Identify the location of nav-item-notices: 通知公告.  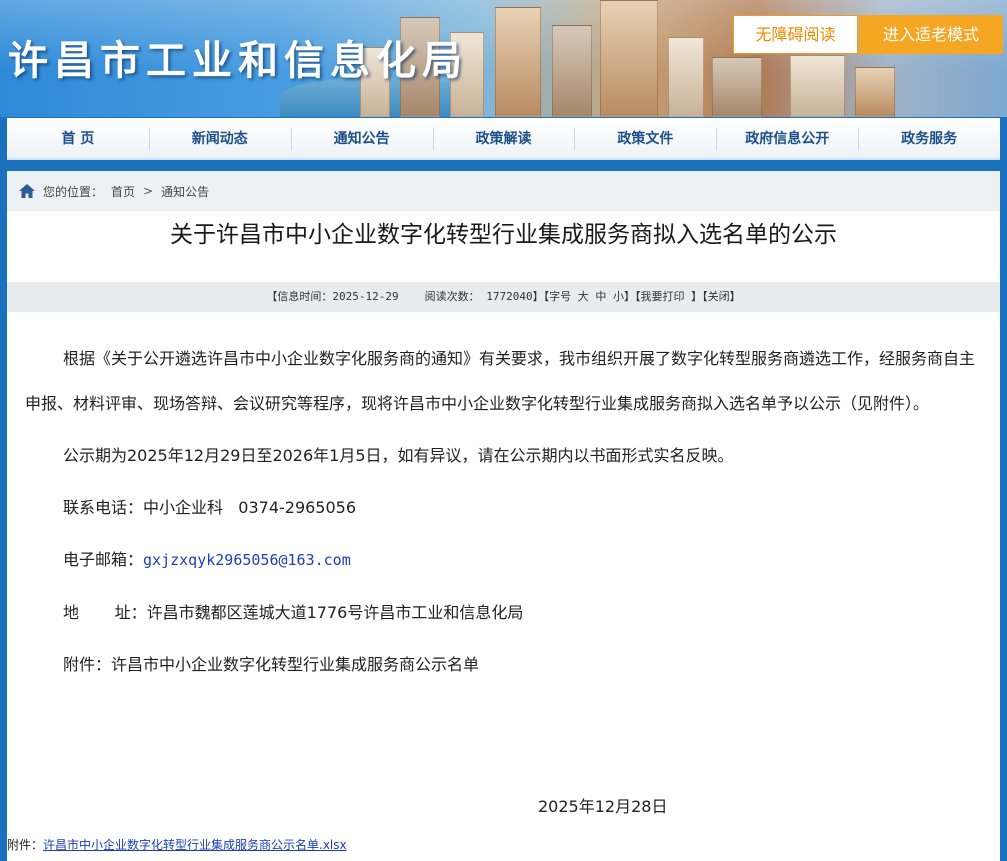
(361, 138).